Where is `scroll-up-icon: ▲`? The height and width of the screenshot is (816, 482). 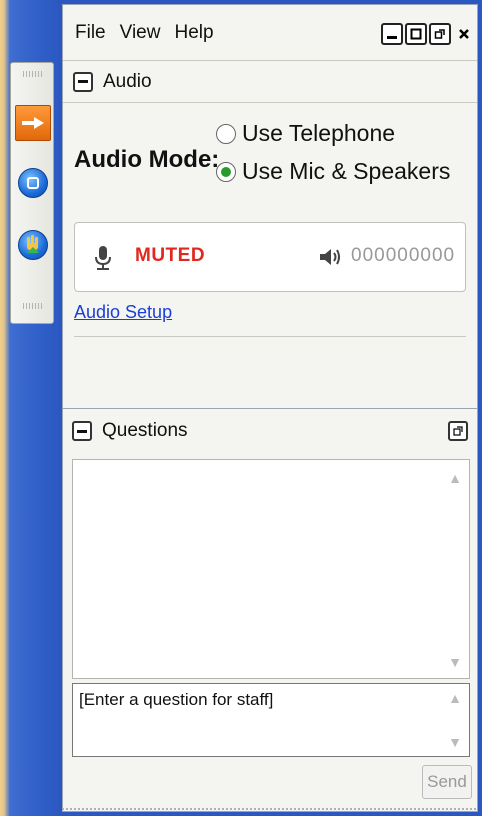 scroll-up-icon: ▲ is located at coordinates (455, 478).